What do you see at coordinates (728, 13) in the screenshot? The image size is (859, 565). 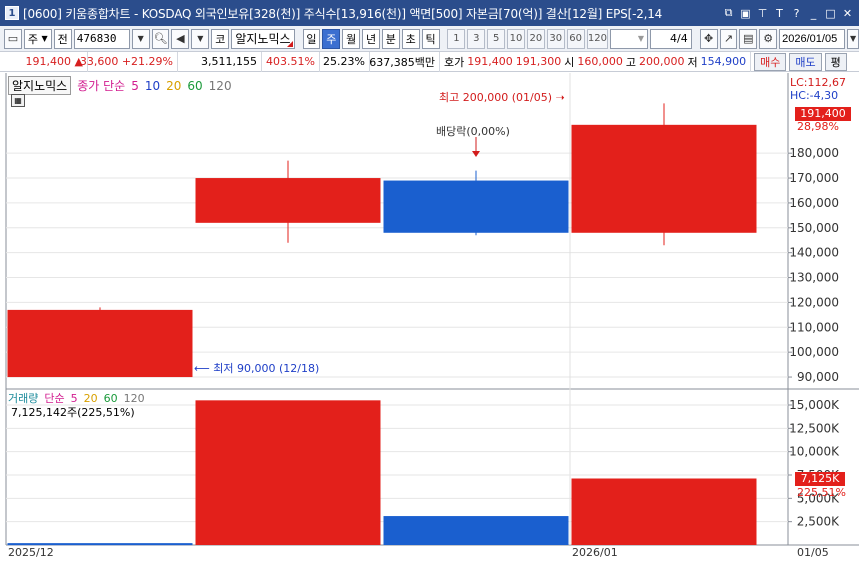 I see `link-icon: ⧉` at bounding box center [728, 13].